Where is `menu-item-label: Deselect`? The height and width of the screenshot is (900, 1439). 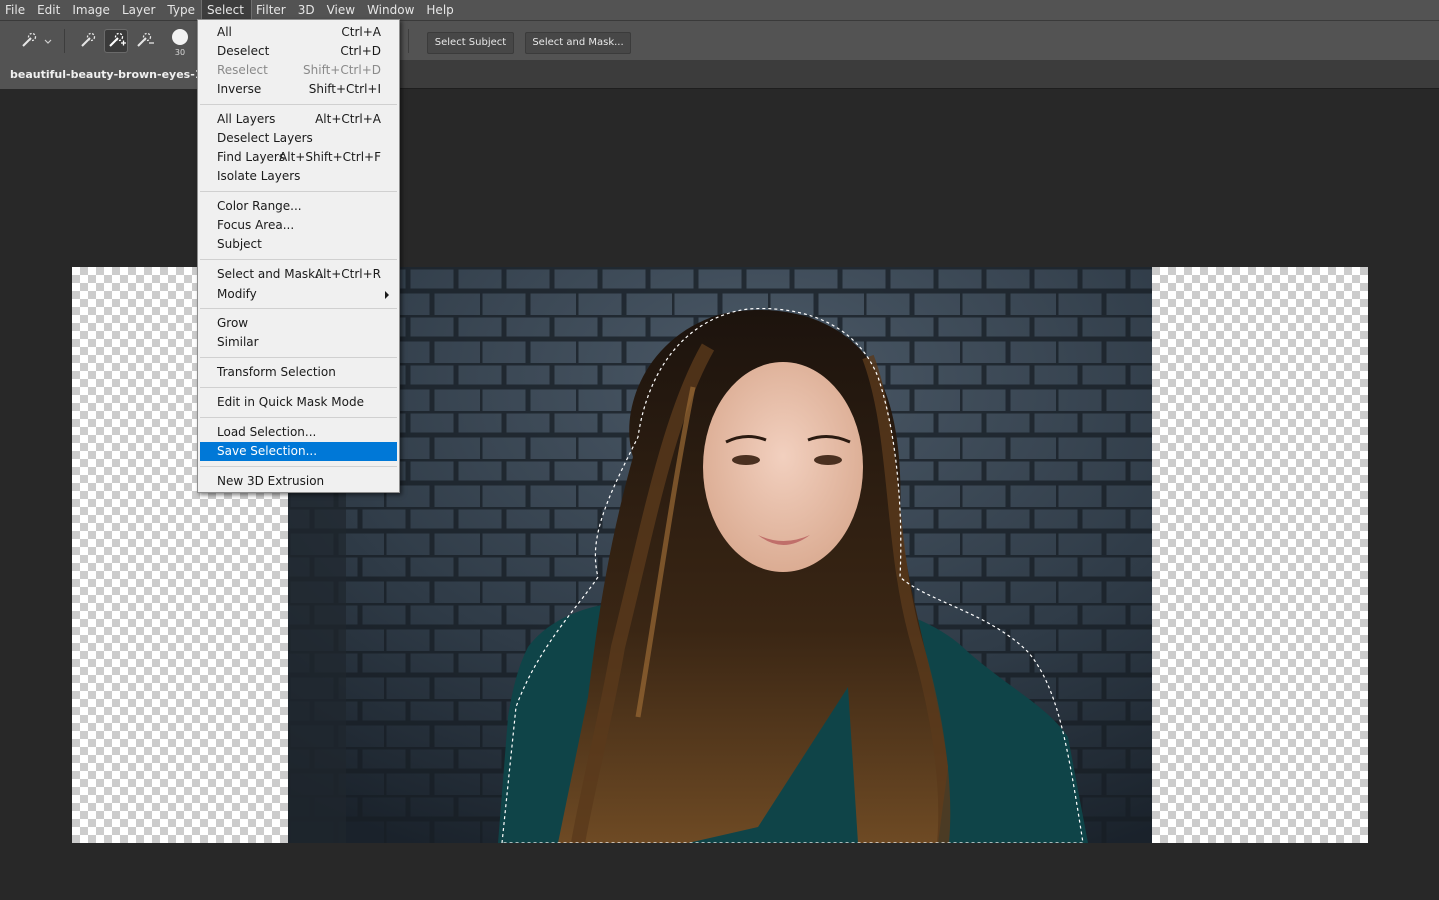 menu-item-label: Deselect is located at coordinates (243, 51).